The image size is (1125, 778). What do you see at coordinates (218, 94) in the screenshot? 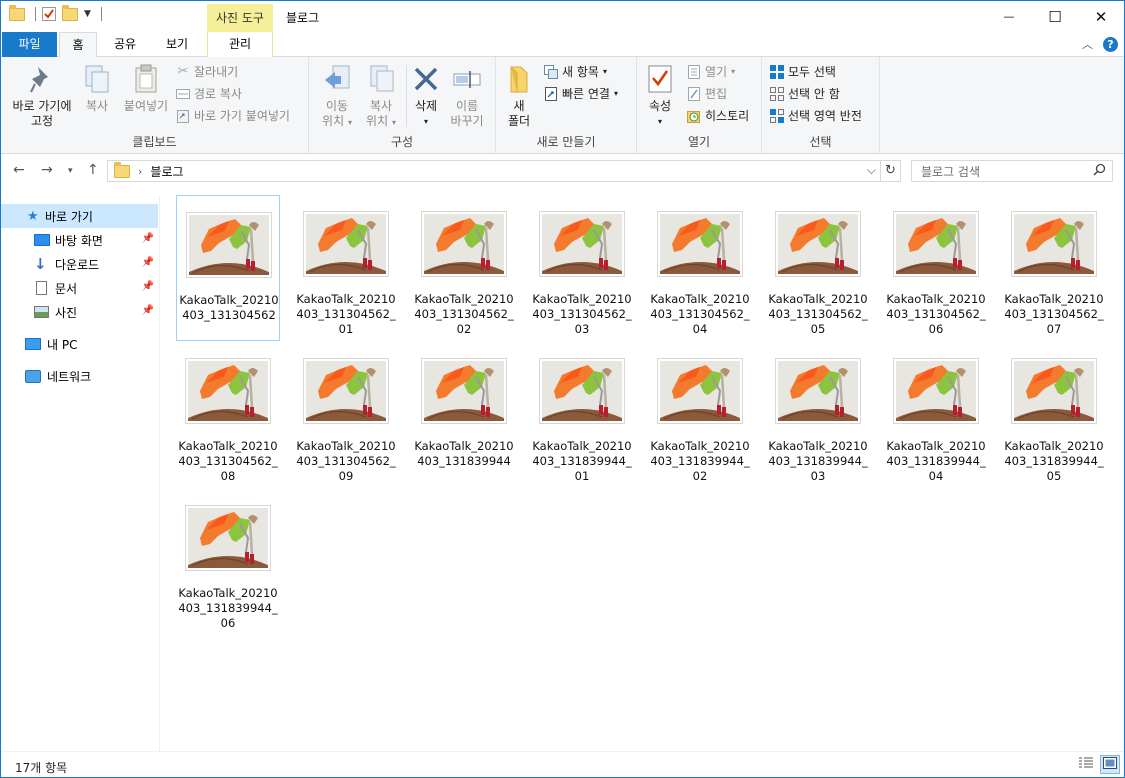
I see `copy-path-label: 경로 복사` at bounding box center [218, 94].